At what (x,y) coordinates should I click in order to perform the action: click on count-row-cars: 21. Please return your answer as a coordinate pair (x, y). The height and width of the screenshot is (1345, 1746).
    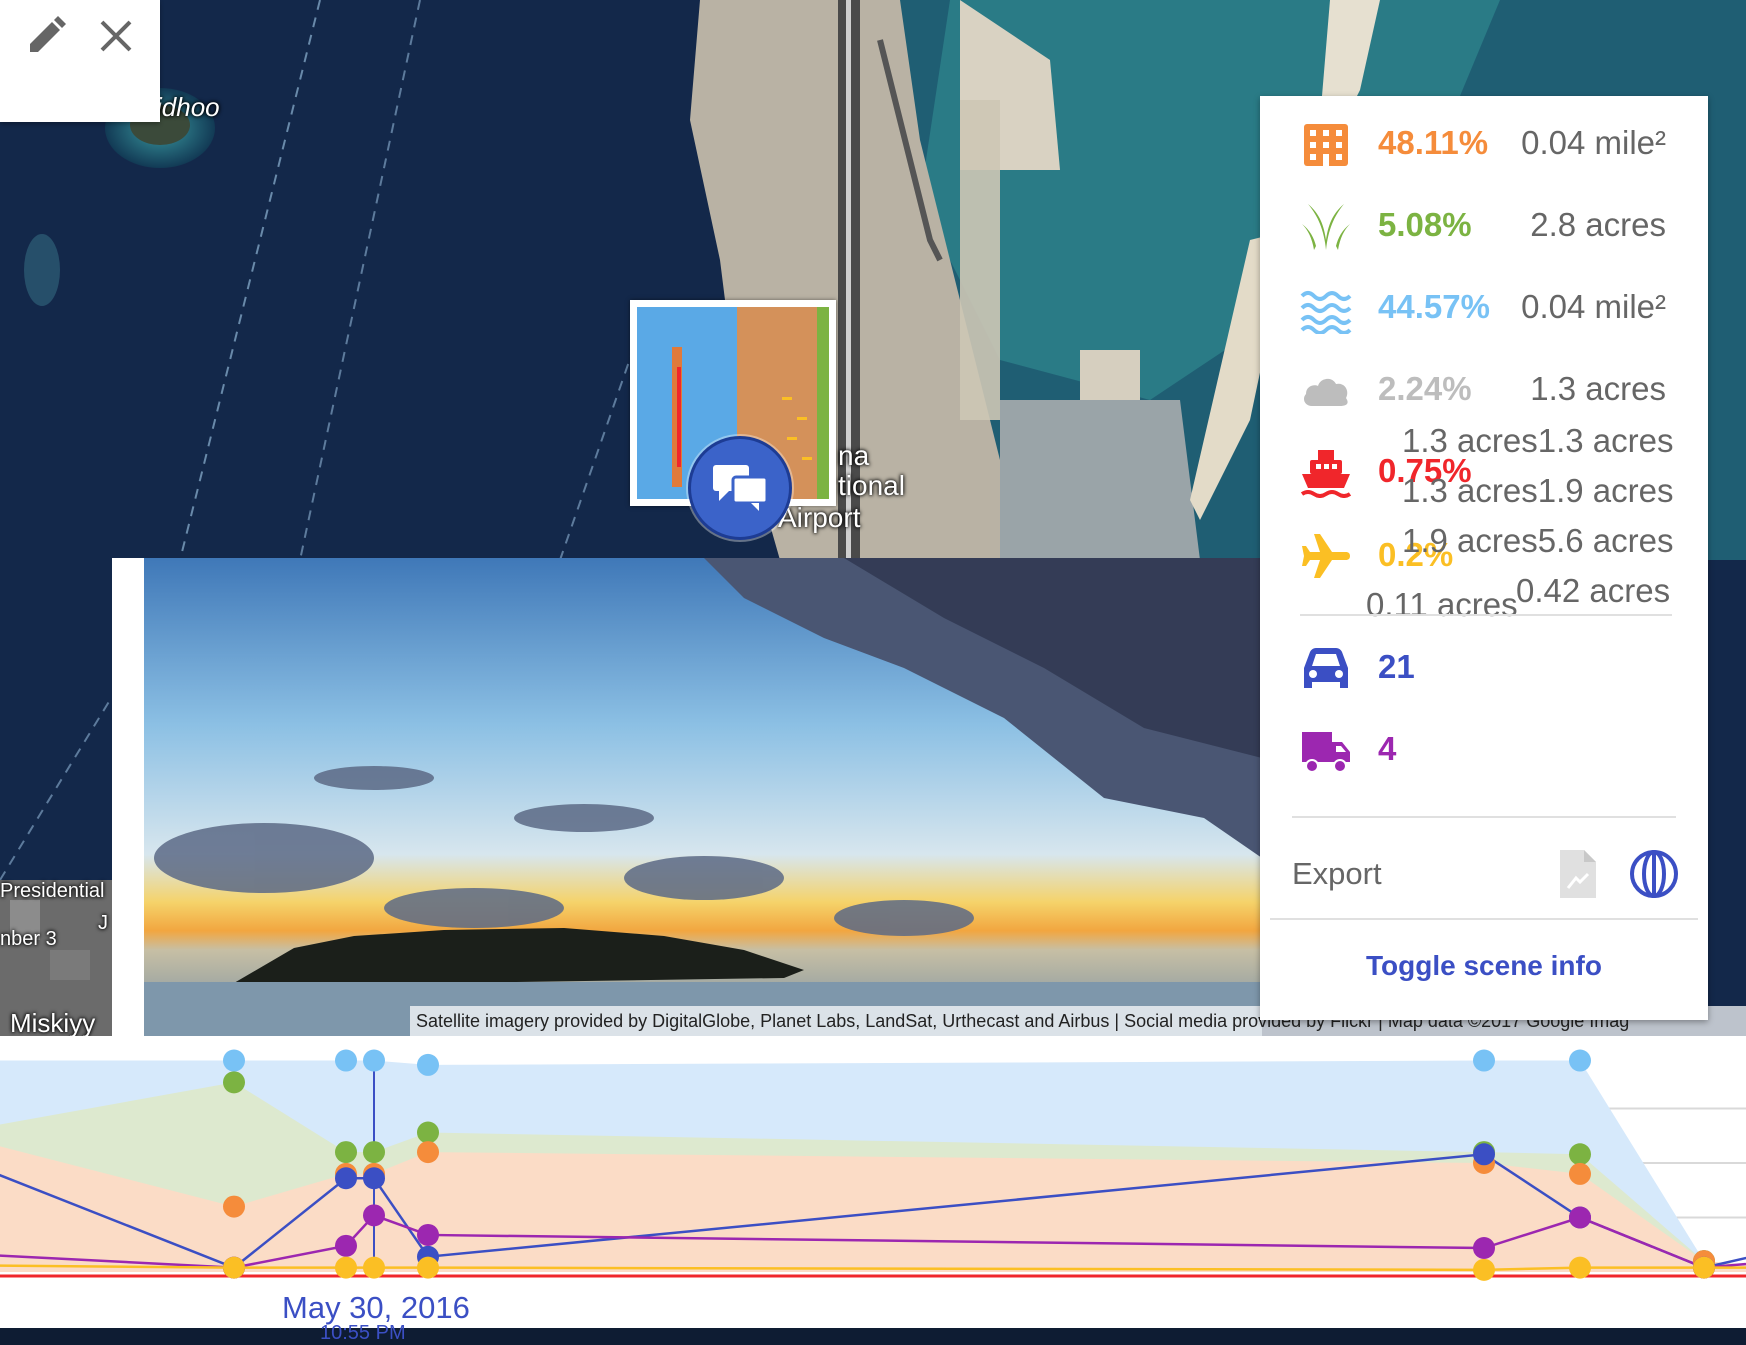
    Looking at the image, I should click on (1484, 669).